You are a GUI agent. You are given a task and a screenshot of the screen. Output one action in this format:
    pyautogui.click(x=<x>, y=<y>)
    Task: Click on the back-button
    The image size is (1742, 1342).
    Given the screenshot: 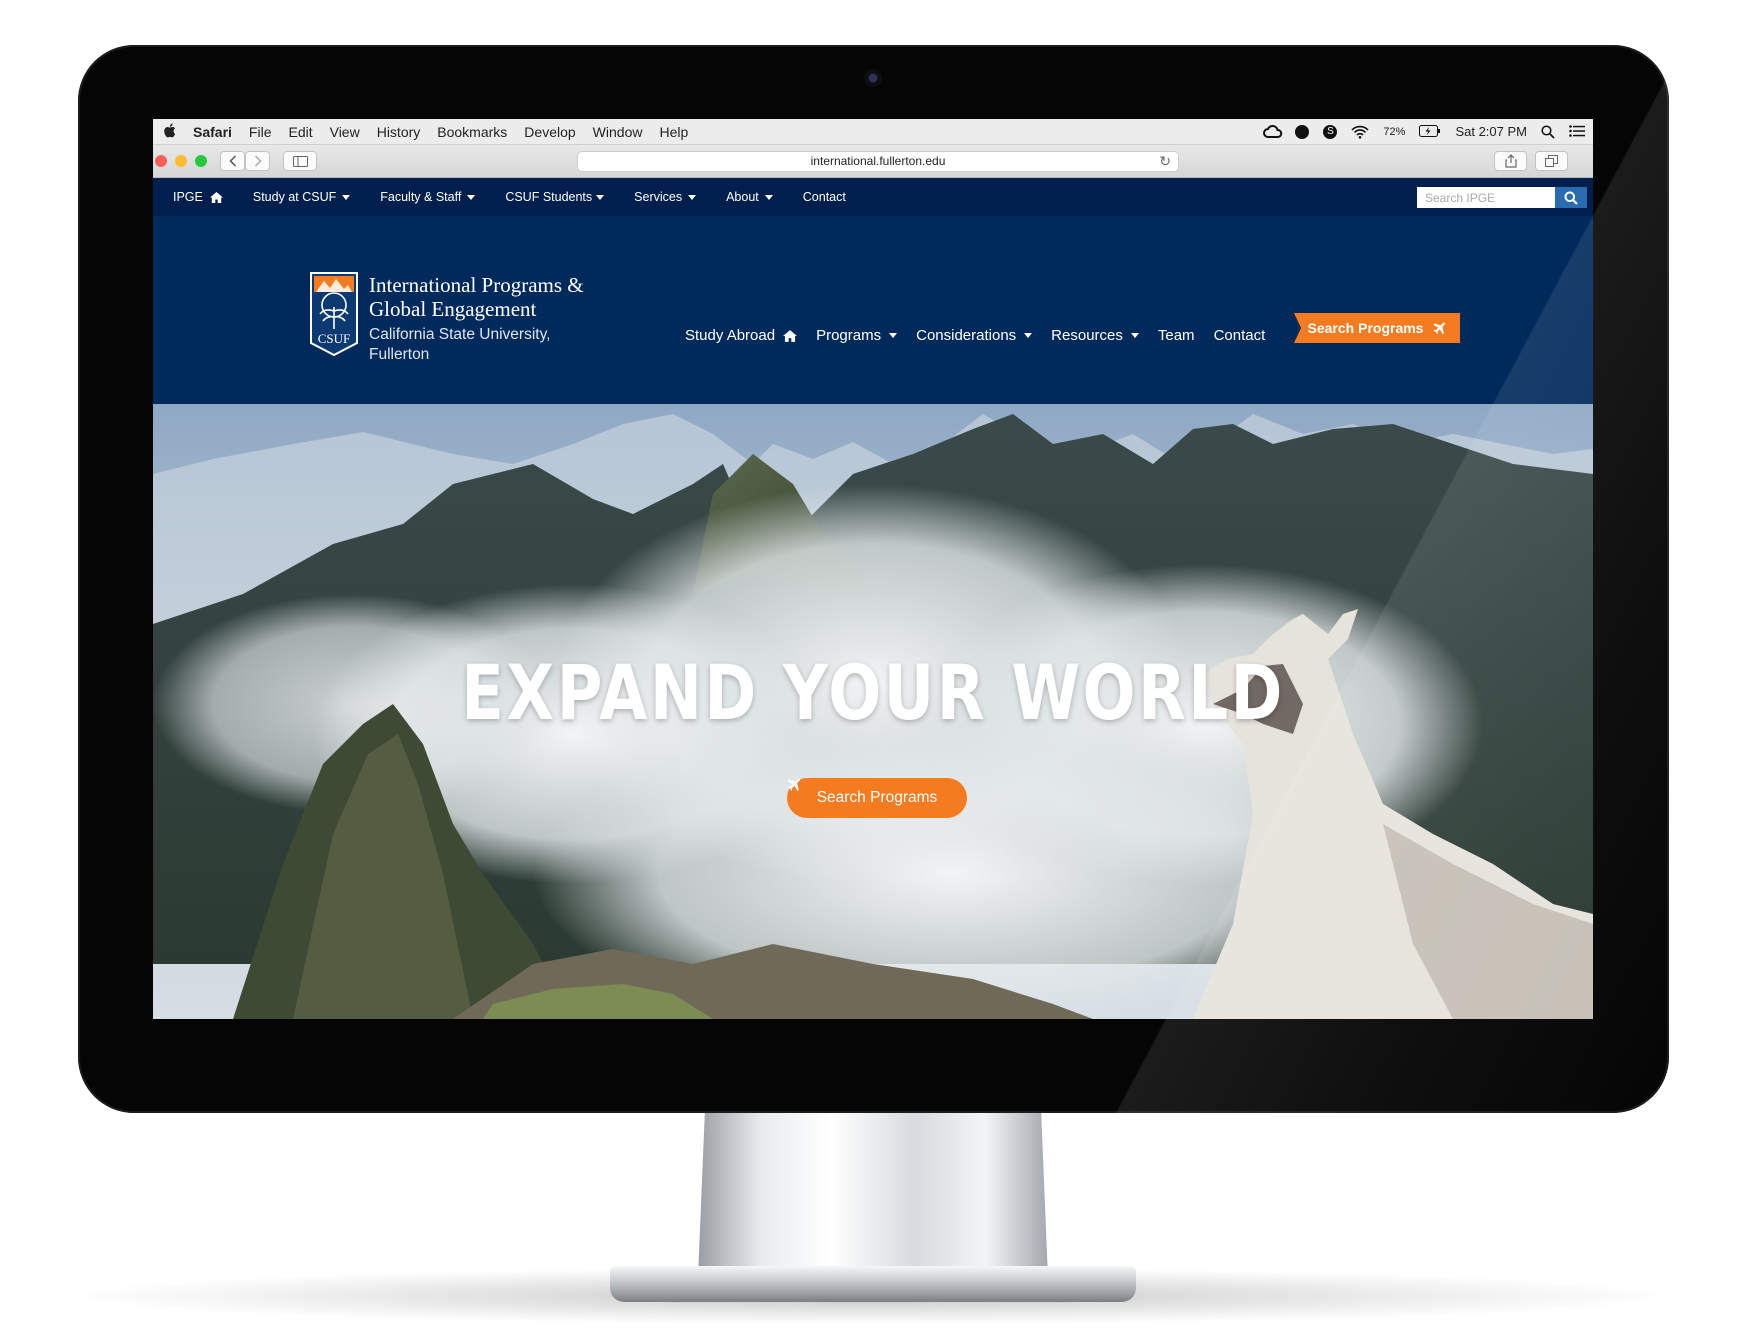 What is the action you would take?
    pyautogui.click(x=232, y=161)
    